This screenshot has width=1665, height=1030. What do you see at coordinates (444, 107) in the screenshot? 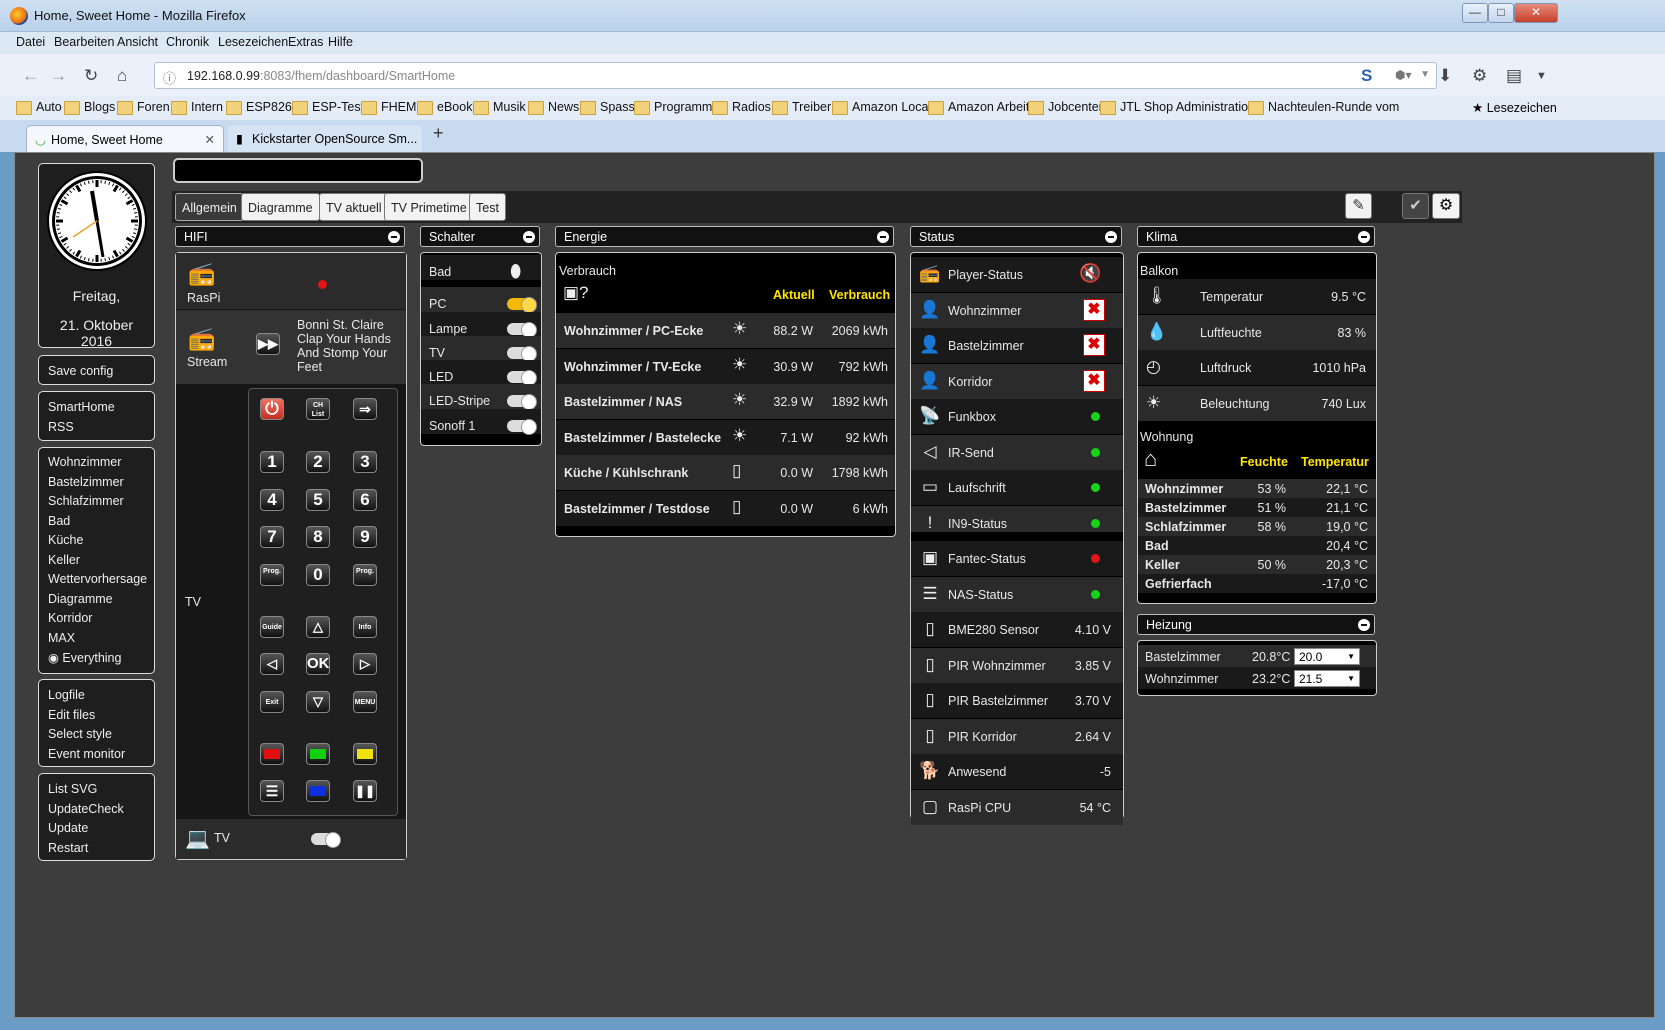
I see `bookmark-folder: eBook` at bounding box center [444, 107].